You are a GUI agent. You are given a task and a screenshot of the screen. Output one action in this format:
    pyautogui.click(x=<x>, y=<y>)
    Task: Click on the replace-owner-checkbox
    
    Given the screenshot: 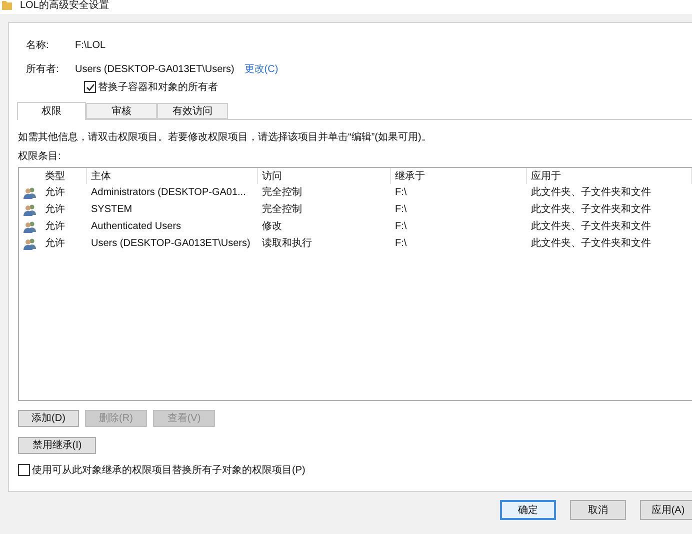 What is the action you would take?
    pyautogui.click(x=90, y=87)
    